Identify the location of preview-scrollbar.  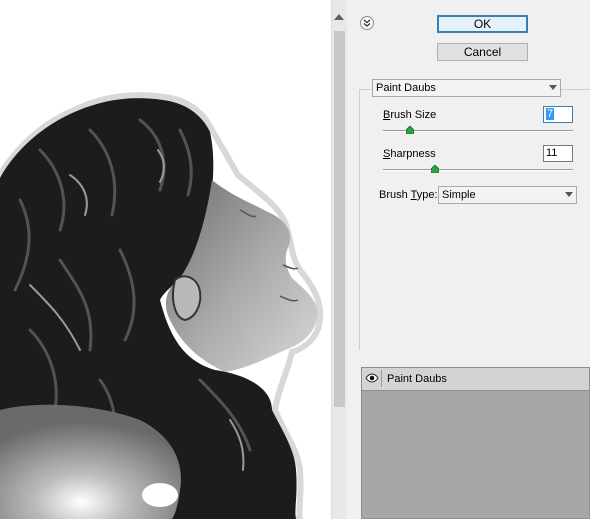
(339, 259).